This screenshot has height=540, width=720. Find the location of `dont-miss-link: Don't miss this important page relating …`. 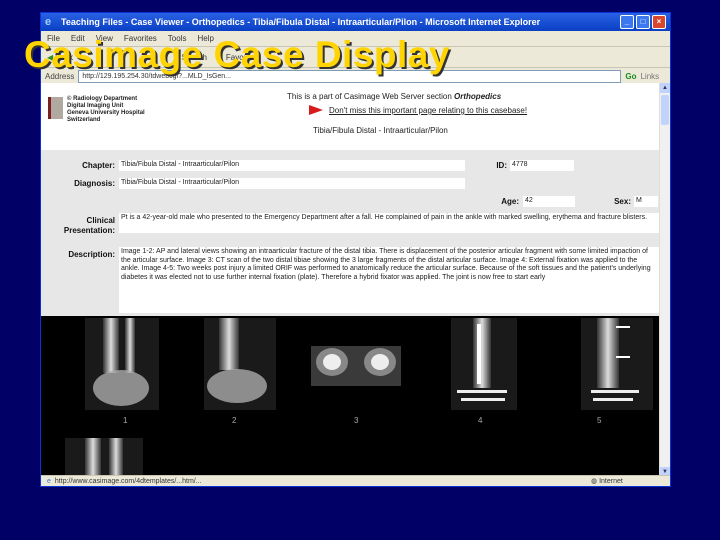

dont-miss-link: Don't miss this important page relating … is located at coordinates (428, 110).